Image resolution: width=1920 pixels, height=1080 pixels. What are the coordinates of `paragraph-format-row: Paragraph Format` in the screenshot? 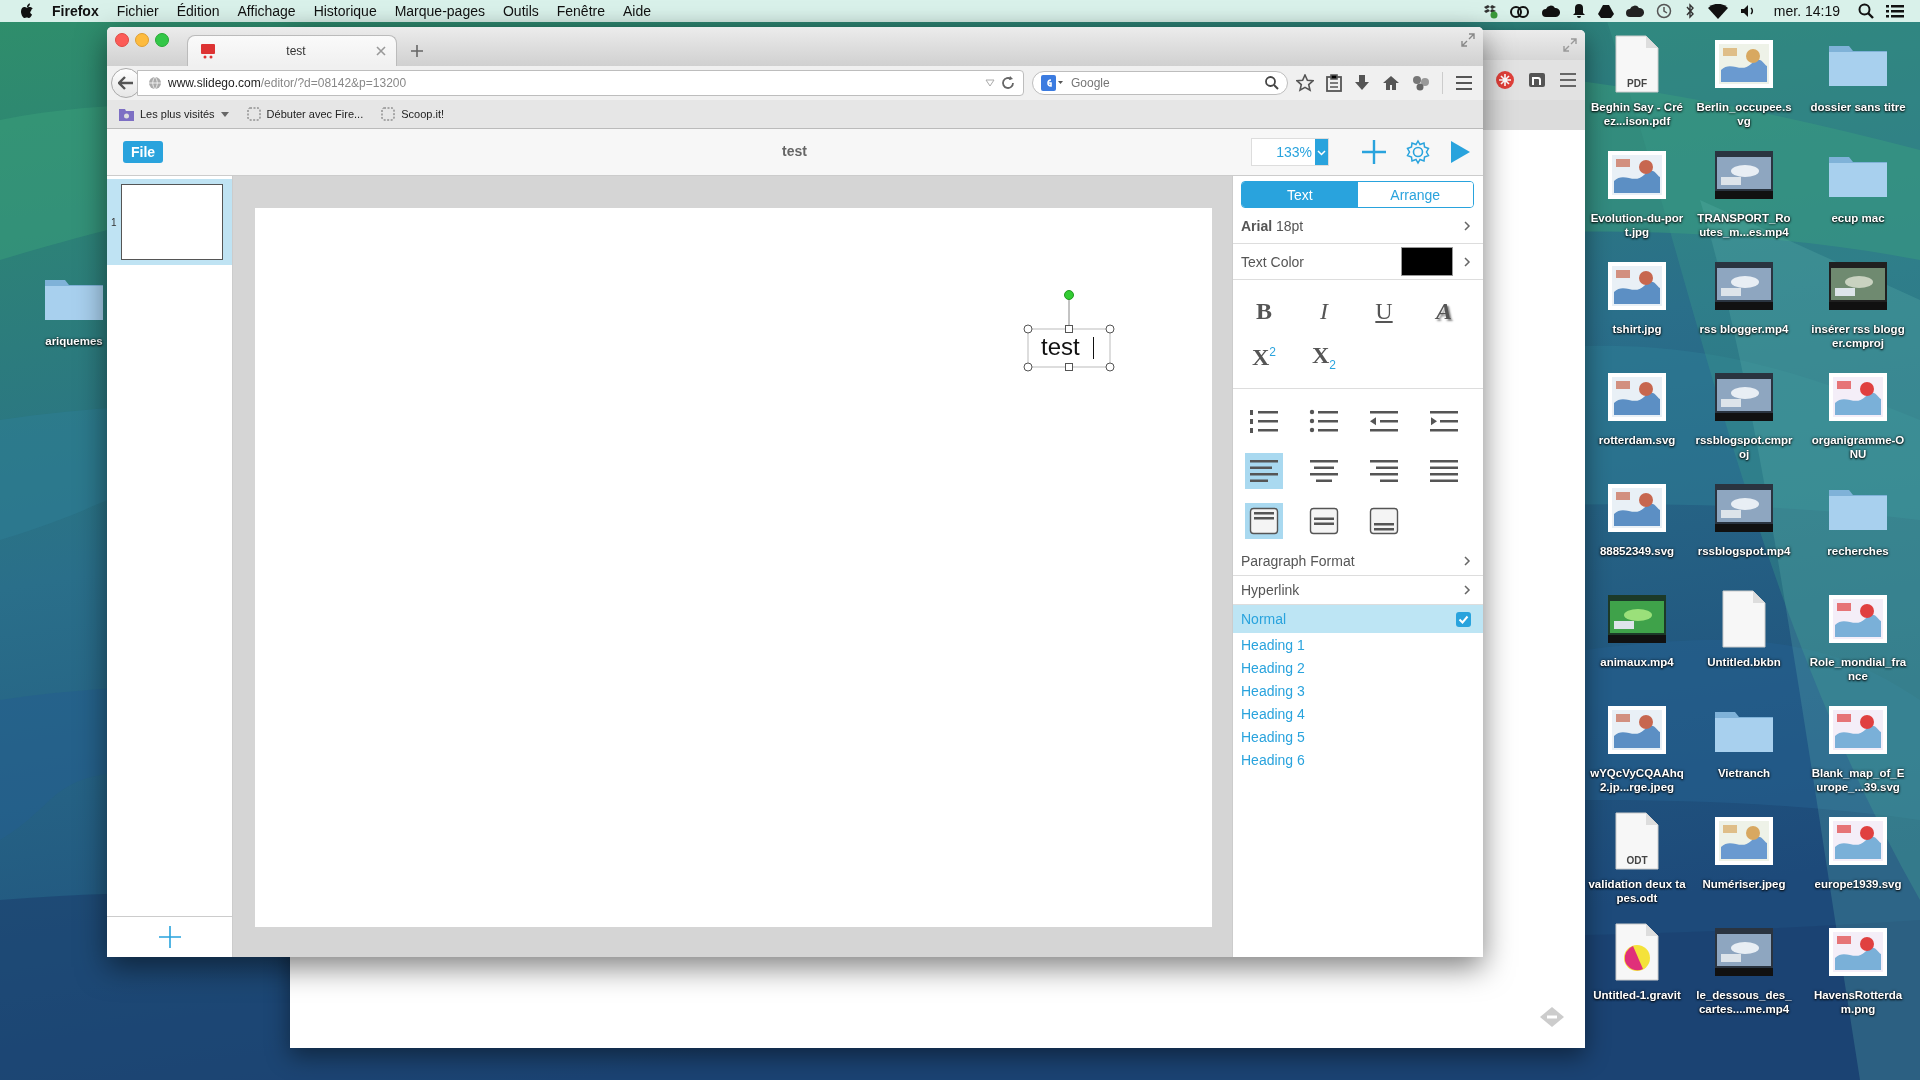 It's located at (1358, 561).